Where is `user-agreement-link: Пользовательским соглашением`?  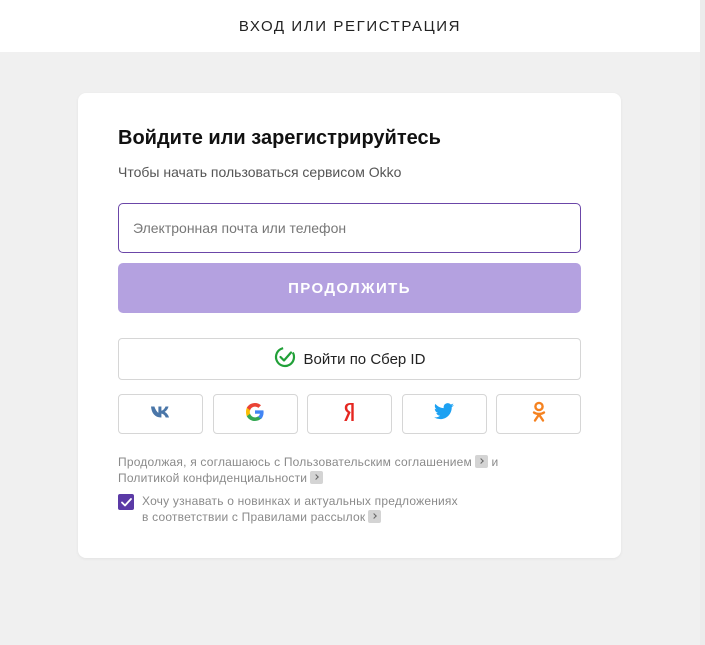 user-agreement-link: Пользовательским соглашением is located at coordinates (386, 462).